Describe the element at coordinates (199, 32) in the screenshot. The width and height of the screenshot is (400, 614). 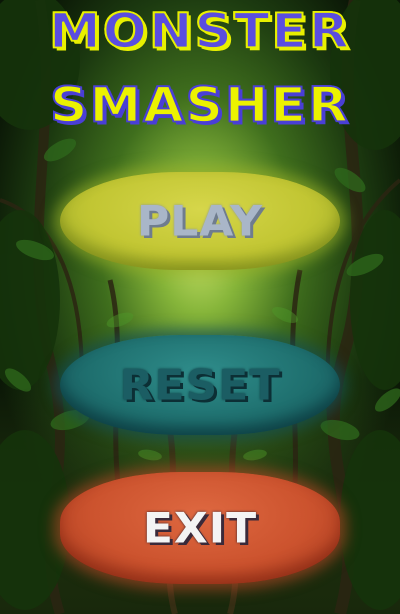
I see `title-line-monster: MONSTER` at that location.